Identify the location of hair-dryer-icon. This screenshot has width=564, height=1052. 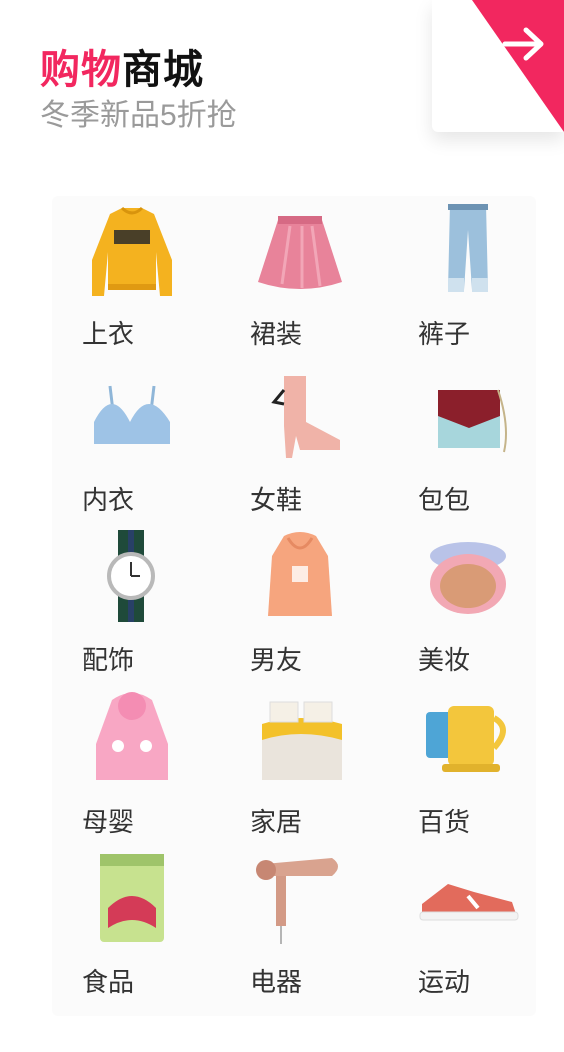
(297, 901).